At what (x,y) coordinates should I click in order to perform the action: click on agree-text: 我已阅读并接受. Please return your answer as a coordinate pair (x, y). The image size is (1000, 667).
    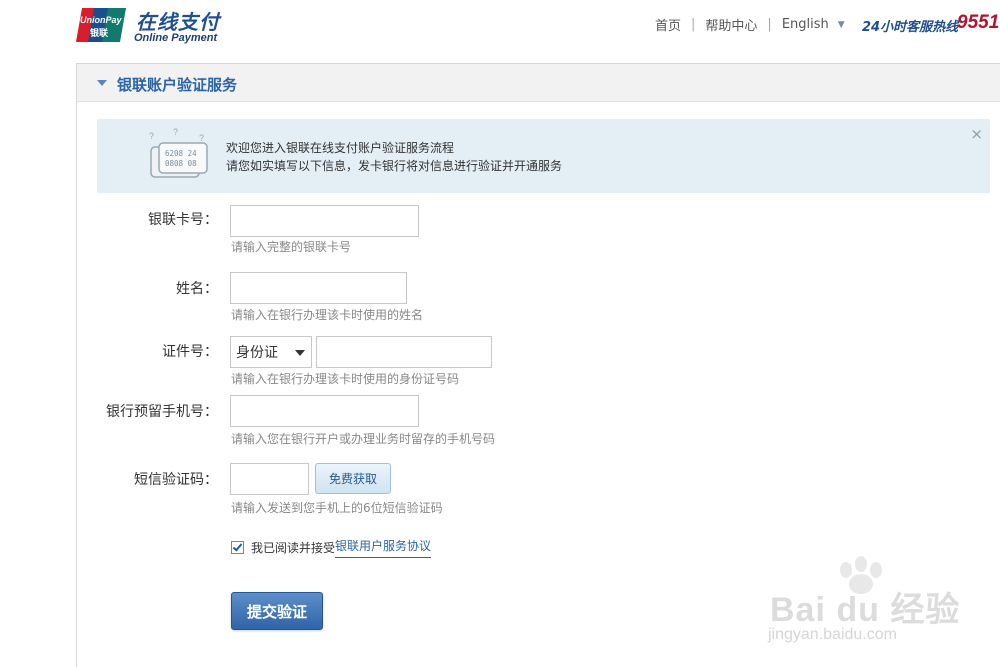
    Looking at the image, I should click on (293, 548).